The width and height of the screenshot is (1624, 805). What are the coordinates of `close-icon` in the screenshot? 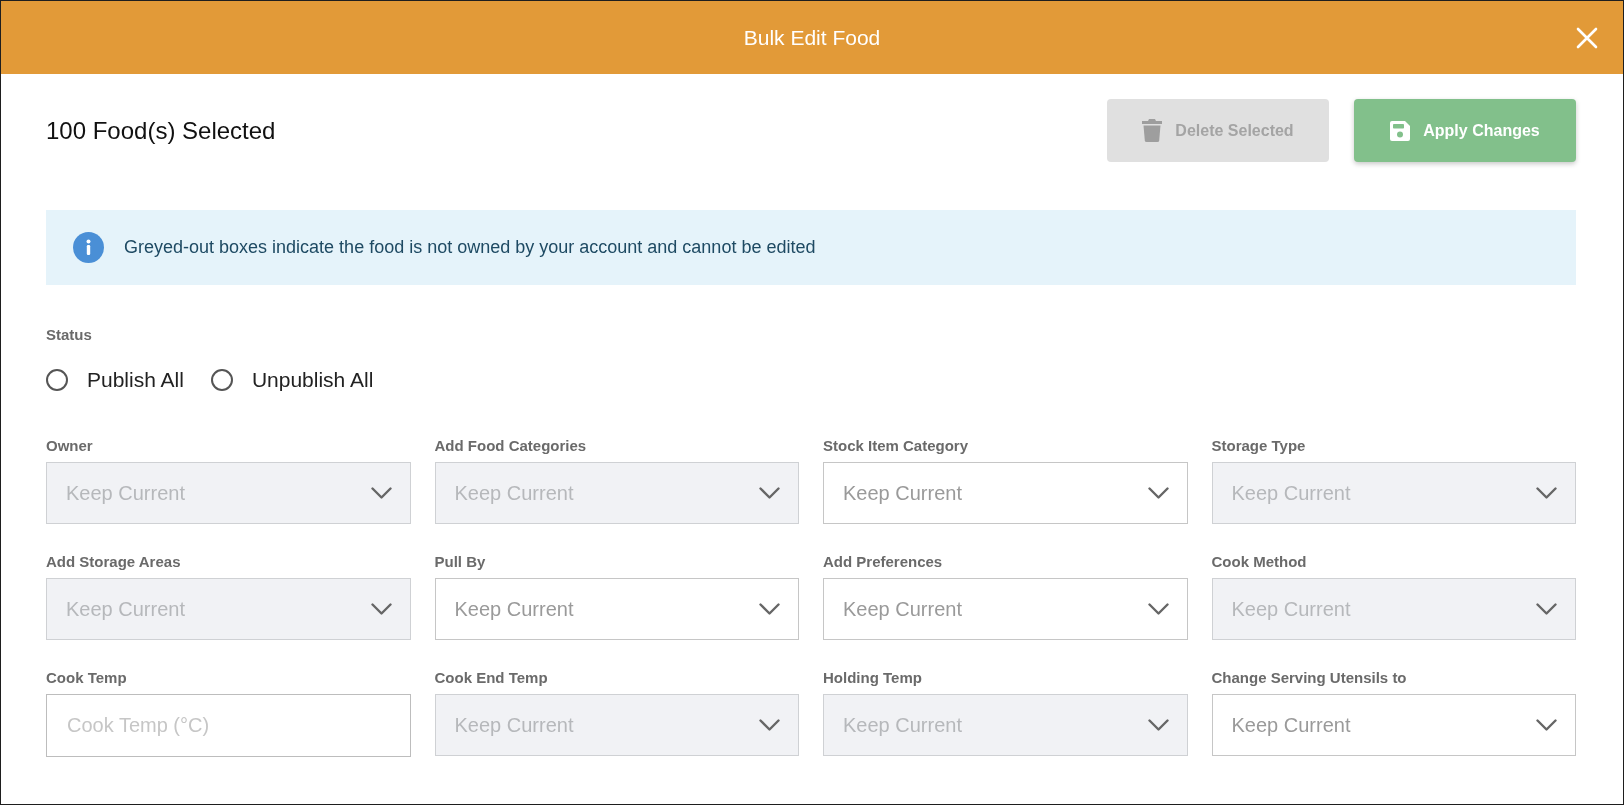 It's located at (1587, 37).